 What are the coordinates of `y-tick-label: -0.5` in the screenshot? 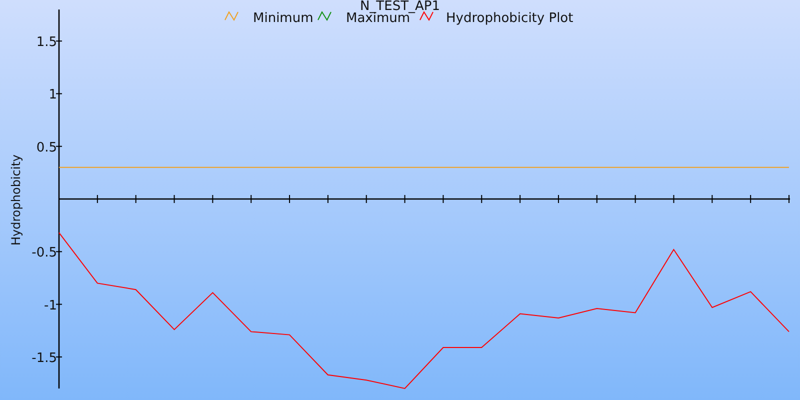 It's located at (44, 253).